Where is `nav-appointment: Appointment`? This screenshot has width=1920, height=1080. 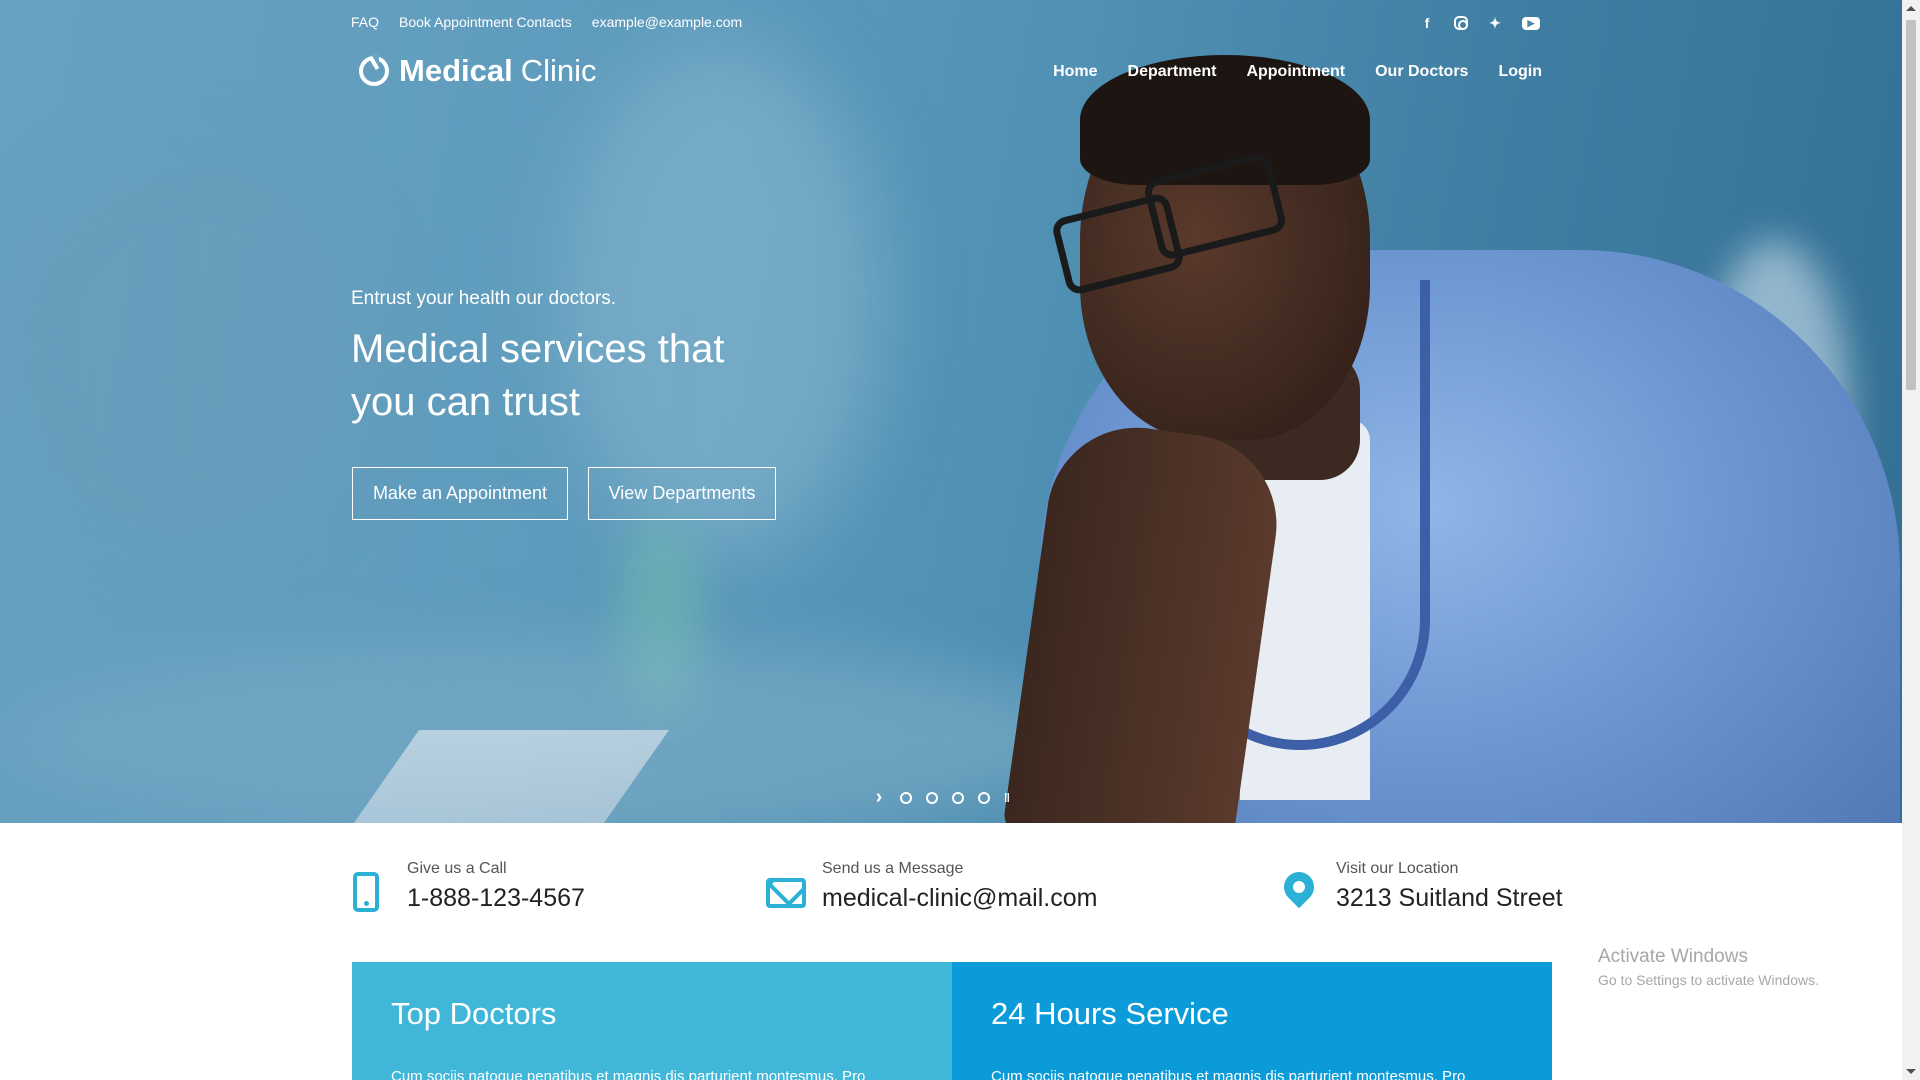 nav-appointment: Appointment is located at coordinates (1295, 72).